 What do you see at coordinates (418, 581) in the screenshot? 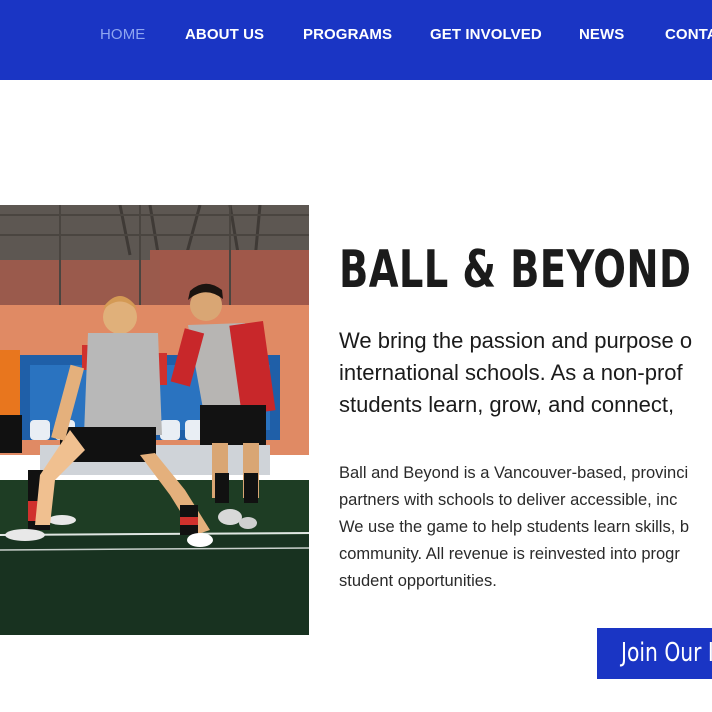
I see `description-line: student opportunities.` at bounding box center [418, 581].